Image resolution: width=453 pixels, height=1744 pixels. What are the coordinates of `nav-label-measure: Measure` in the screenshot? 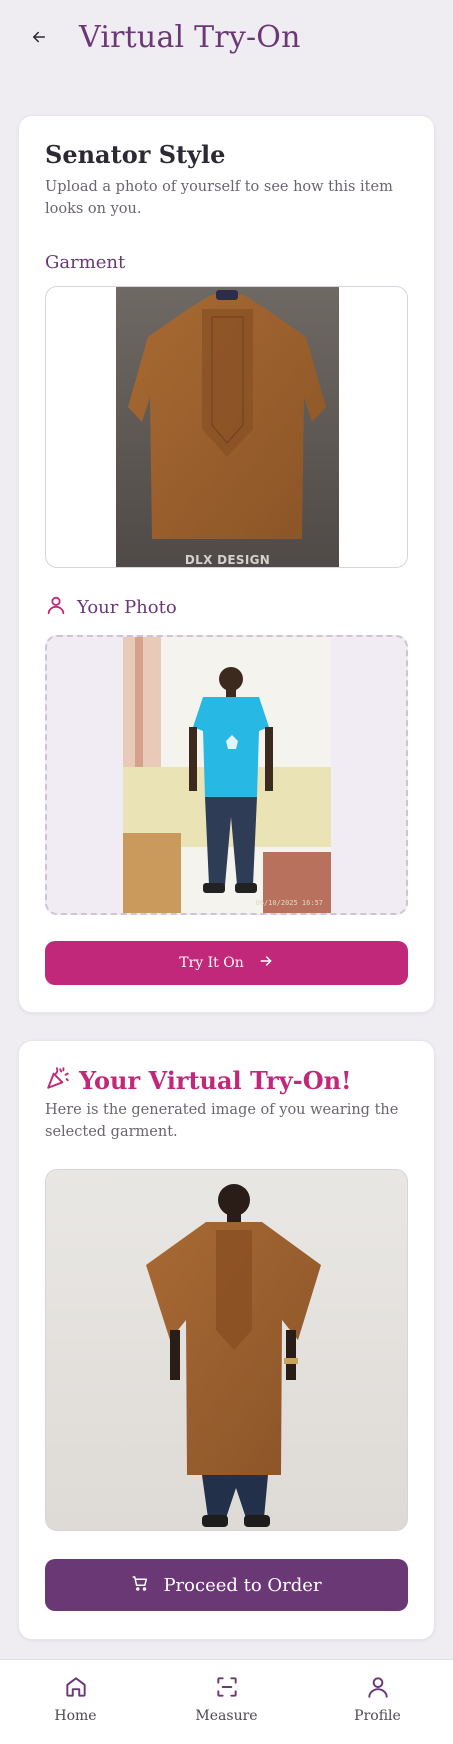 It's located at (226, 1716).